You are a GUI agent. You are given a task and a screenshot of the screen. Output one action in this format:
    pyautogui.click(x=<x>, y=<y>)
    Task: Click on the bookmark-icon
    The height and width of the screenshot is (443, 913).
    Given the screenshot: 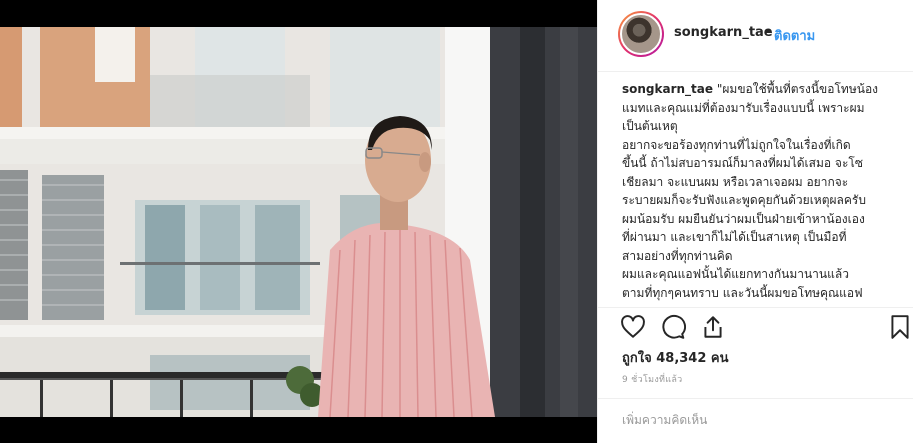 What is the action you would take?
    pyautogui.click(x=900, y=327)
    